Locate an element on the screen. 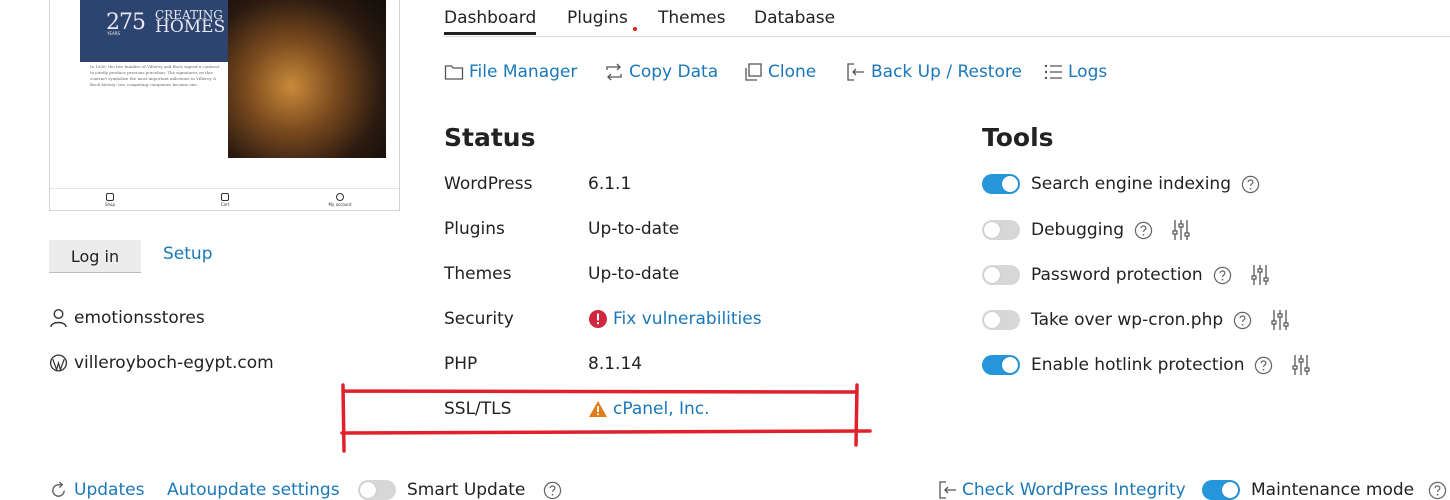 The image size is (1450, 500). preview-banner: 275 YEARS CREATING HOMES is located at coordinates (161, 31).